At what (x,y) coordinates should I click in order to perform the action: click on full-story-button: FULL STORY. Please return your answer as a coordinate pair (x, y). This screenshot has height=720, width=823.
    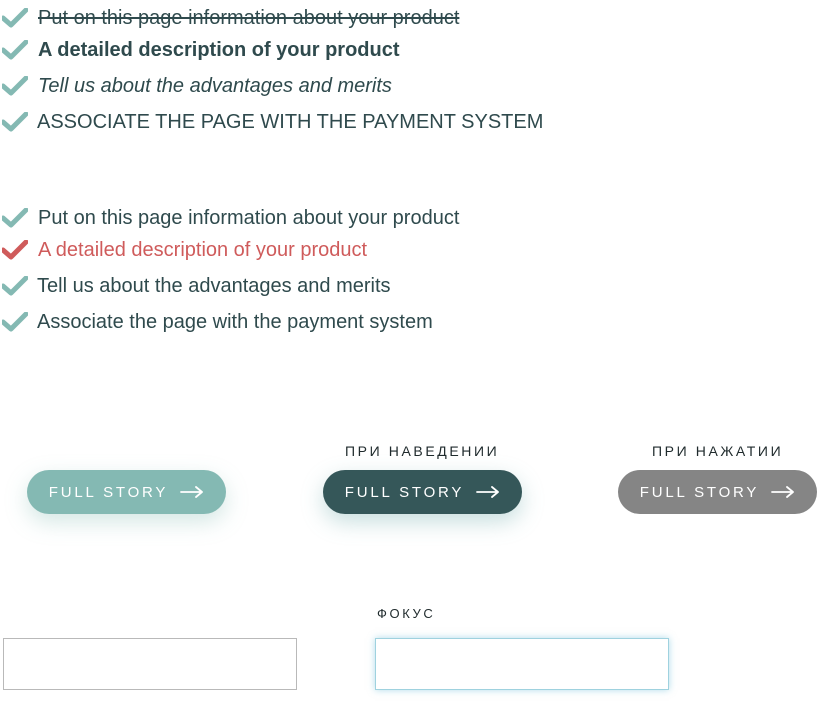
    Looking at the image, I should click on (126, 492).